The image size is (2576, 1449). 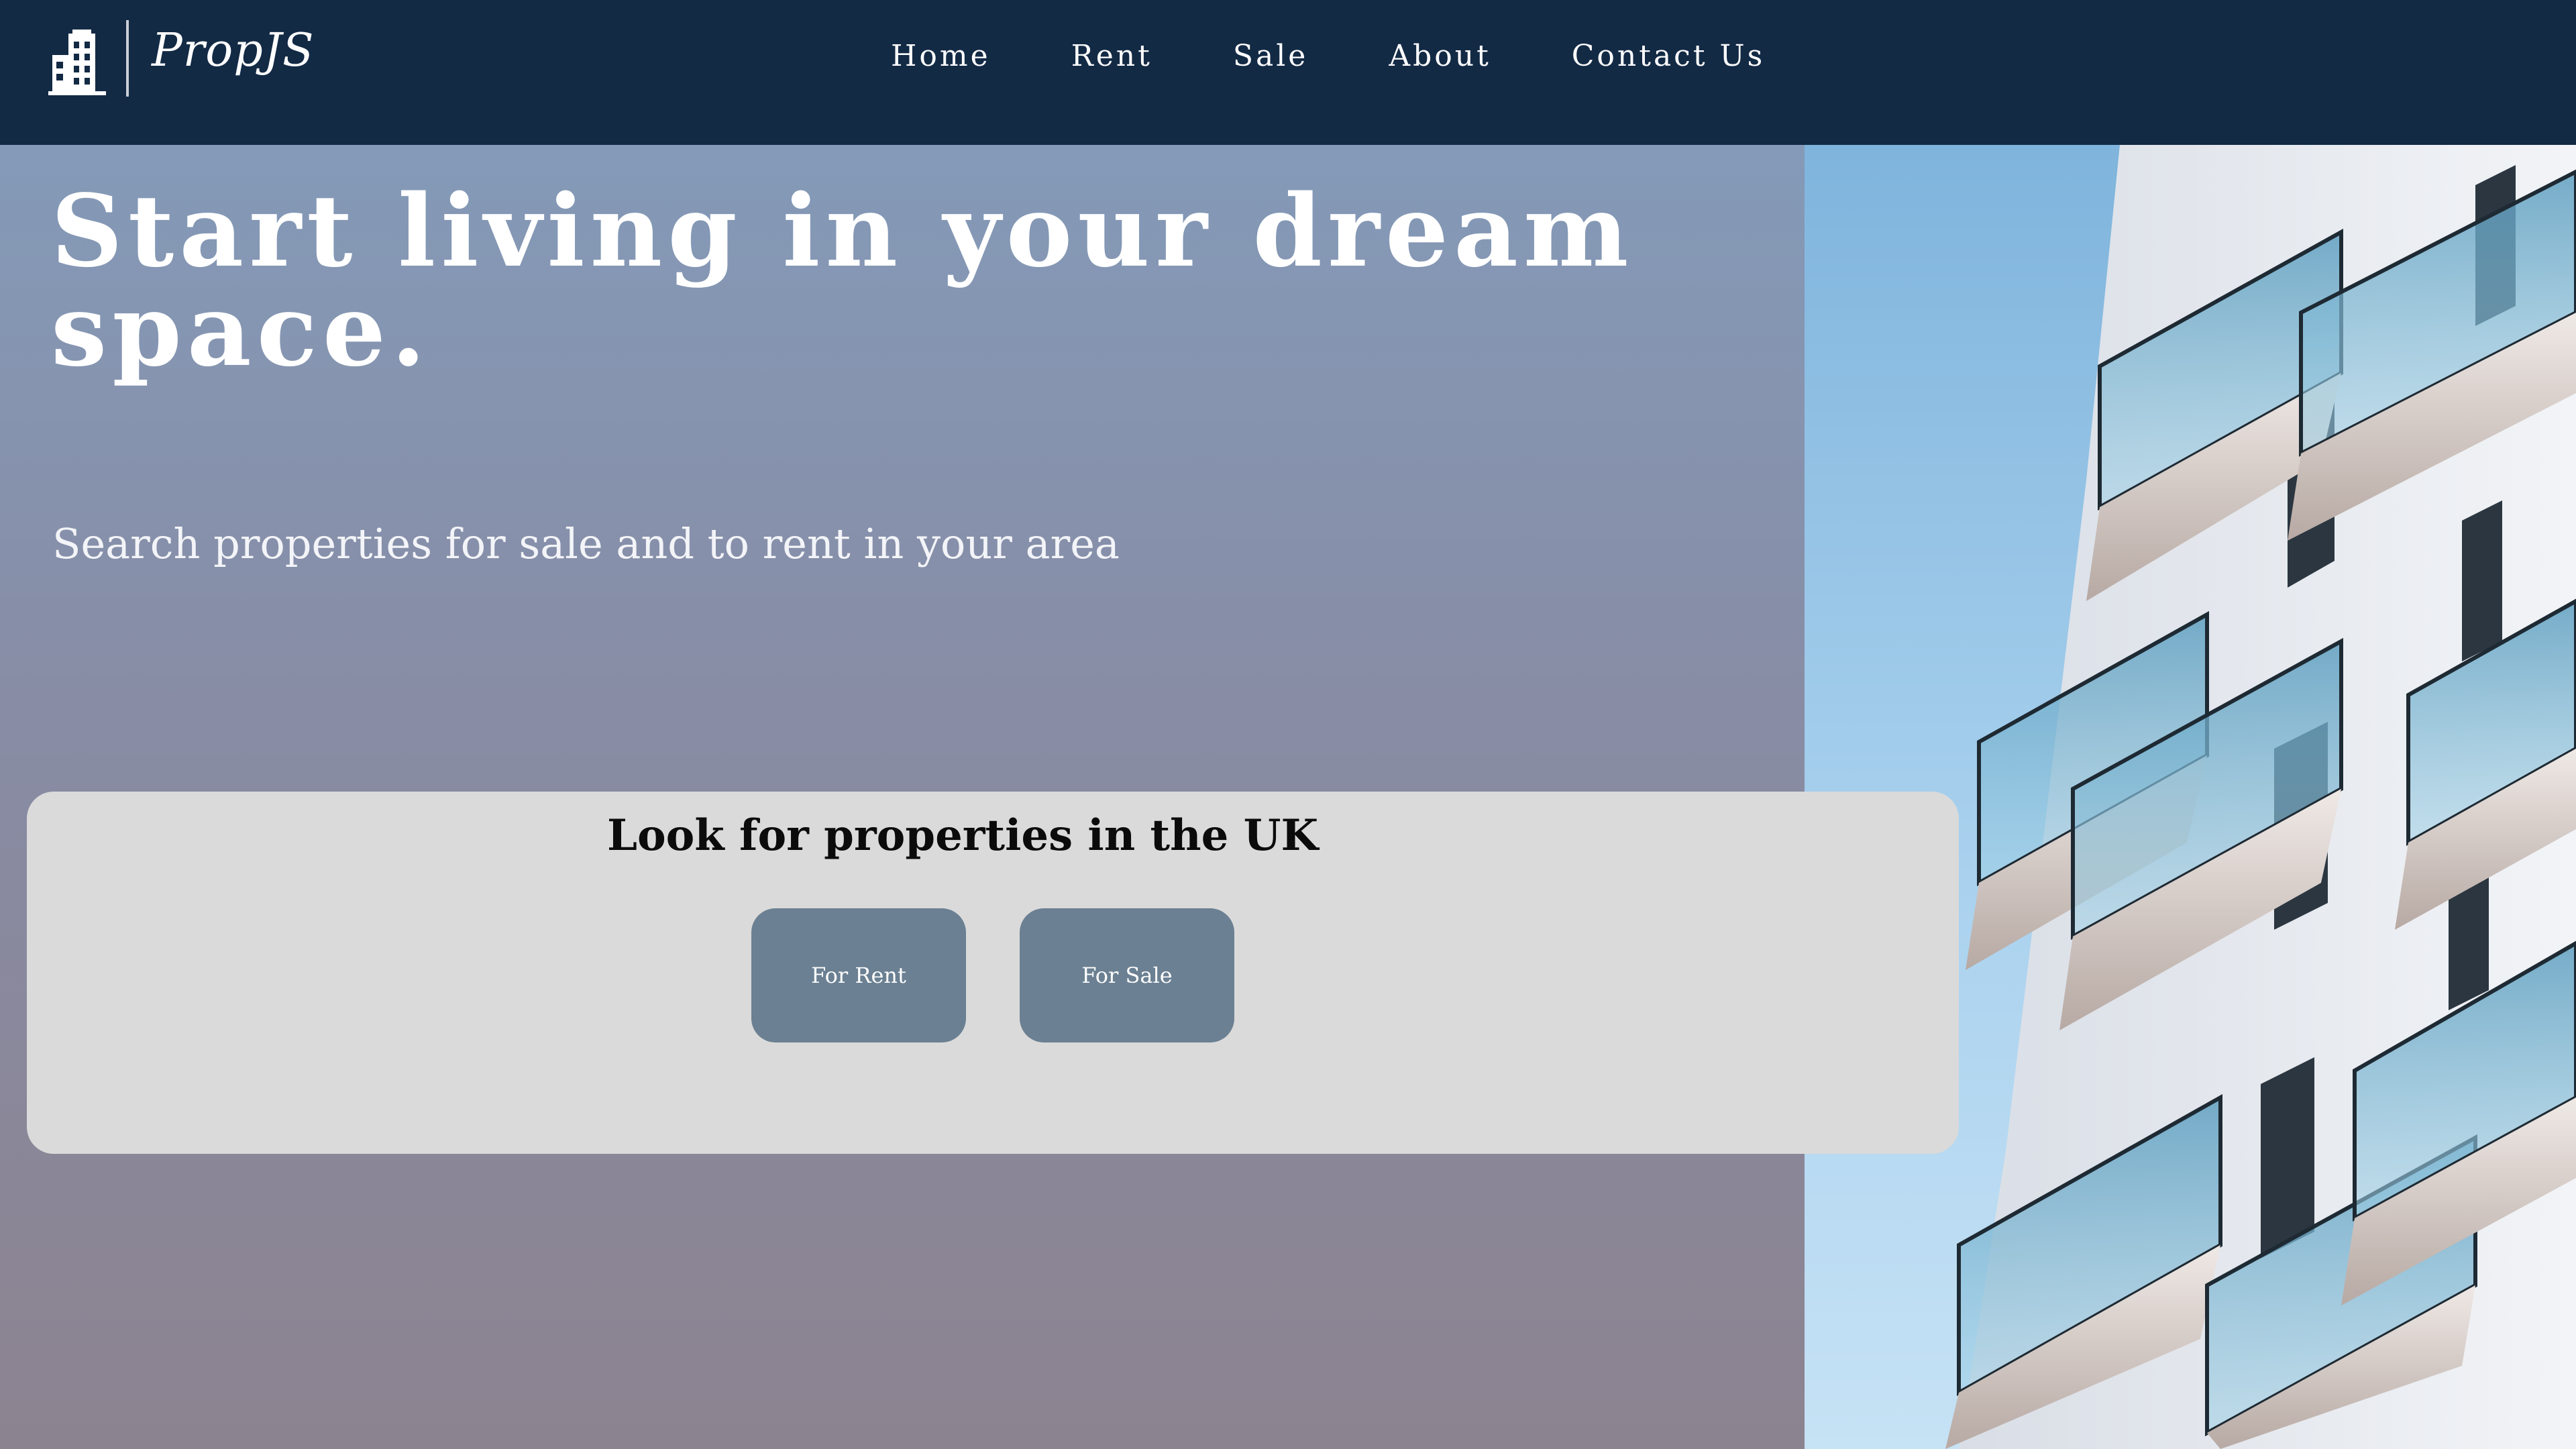 What do you see at coordinates (858, 975) in the screenshot?
I see `for-rent-button: For Rent` at bounding box center [858, 975].